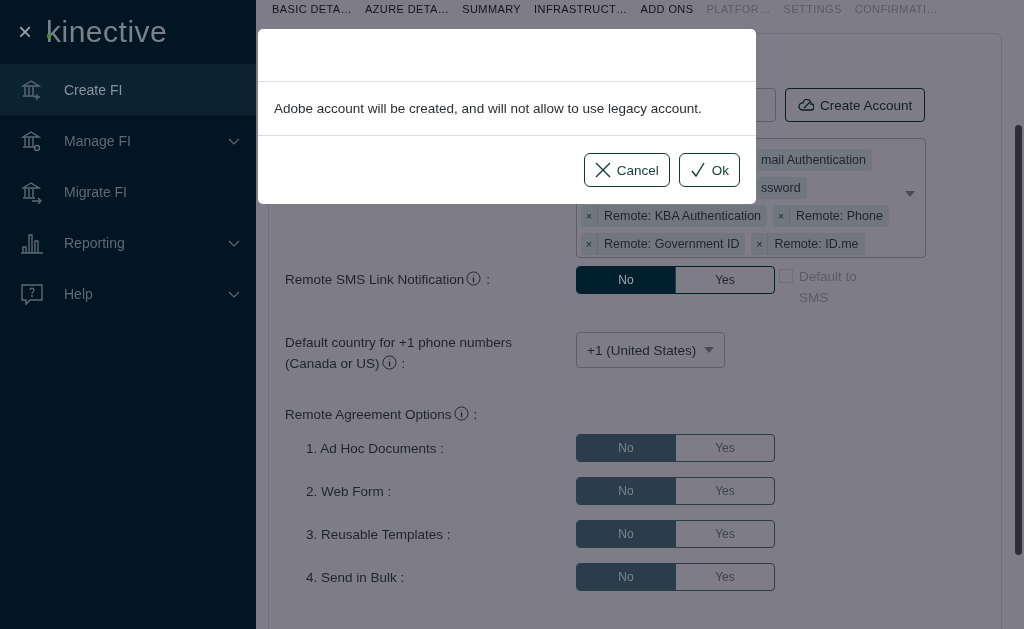 The image size is (1024, 629). I want to click on tag-chip: × Remote: Phone, so click(831, 216).